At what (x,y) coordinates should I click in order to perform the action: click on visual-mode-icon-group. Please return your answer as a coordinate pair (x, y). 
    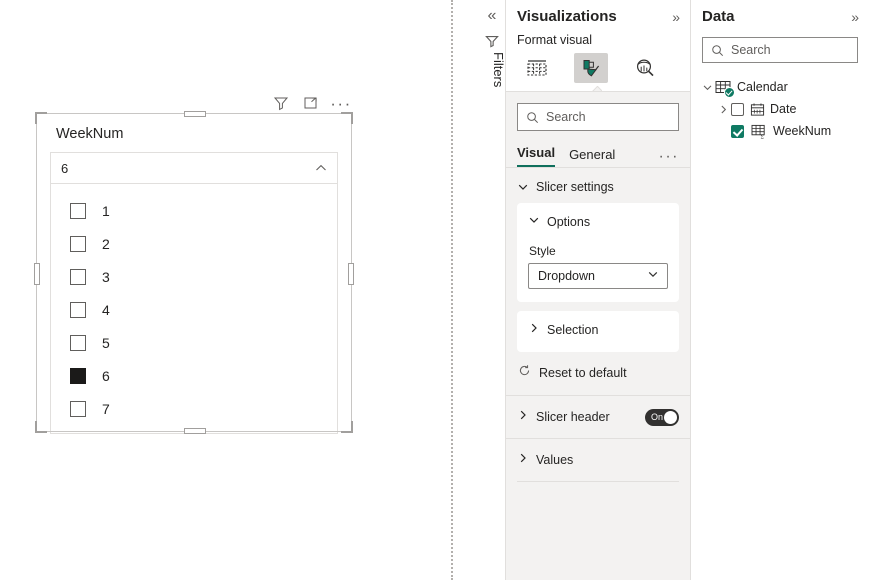
    Looking at the image, I should click on (598, 71).